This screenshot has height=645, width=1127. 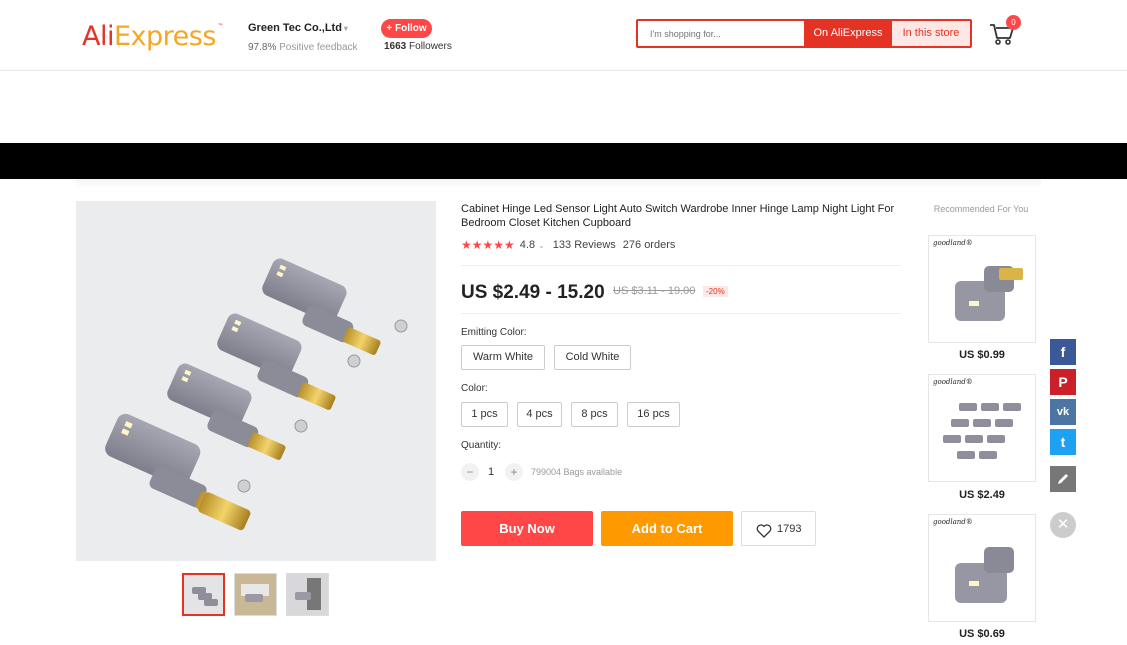 What do you see at coordinates (1063, 412) in the screenshot?
I see `vk-share-icon: vk` at bounding box center [1063, 412].